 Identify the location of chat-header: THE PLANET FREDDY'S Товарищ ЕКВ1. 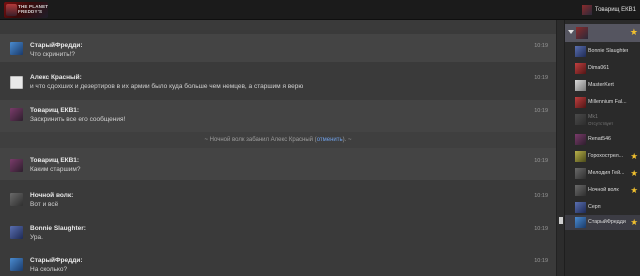
(320, 10).